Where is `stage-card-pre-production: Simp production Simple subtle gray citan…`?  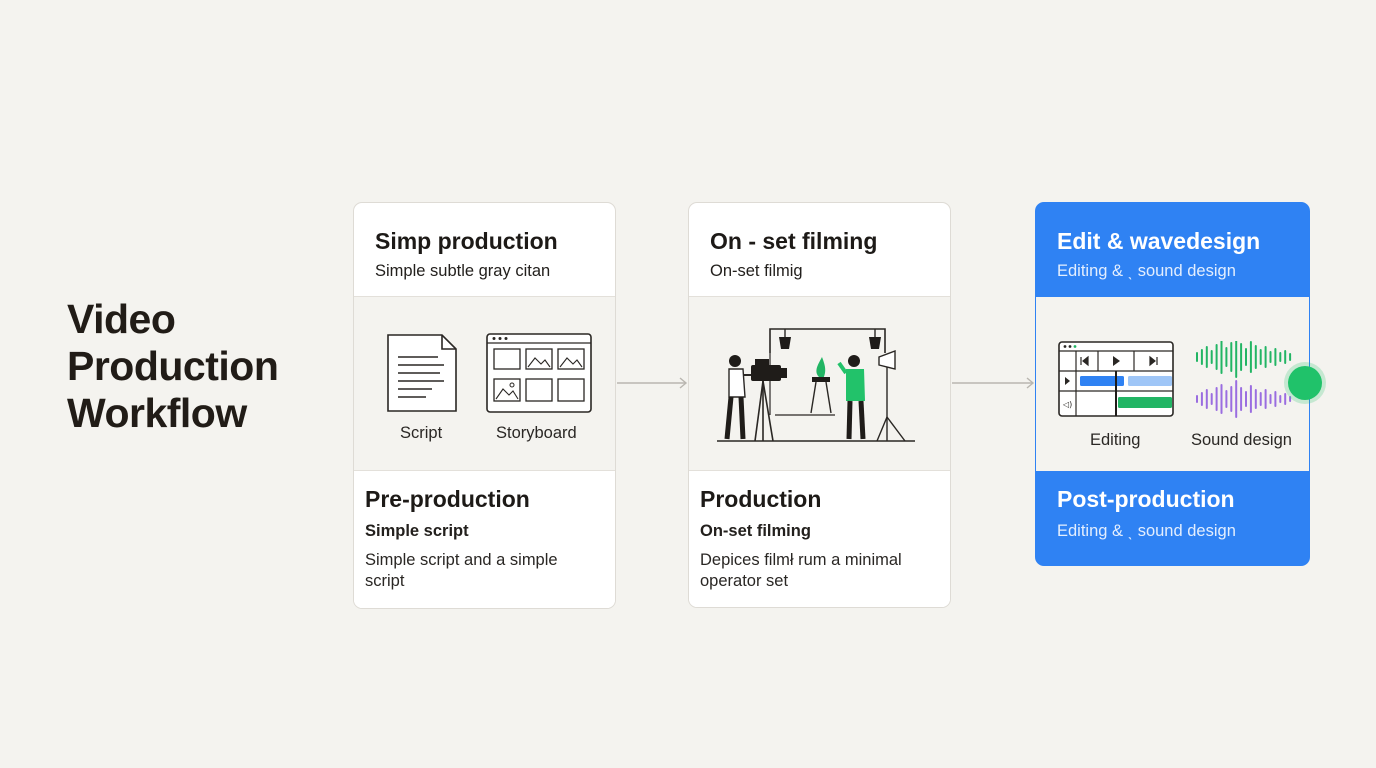 stage-card-pre-production: Simp production Simple subtle gray citan… is located at coordinates (484, 405).